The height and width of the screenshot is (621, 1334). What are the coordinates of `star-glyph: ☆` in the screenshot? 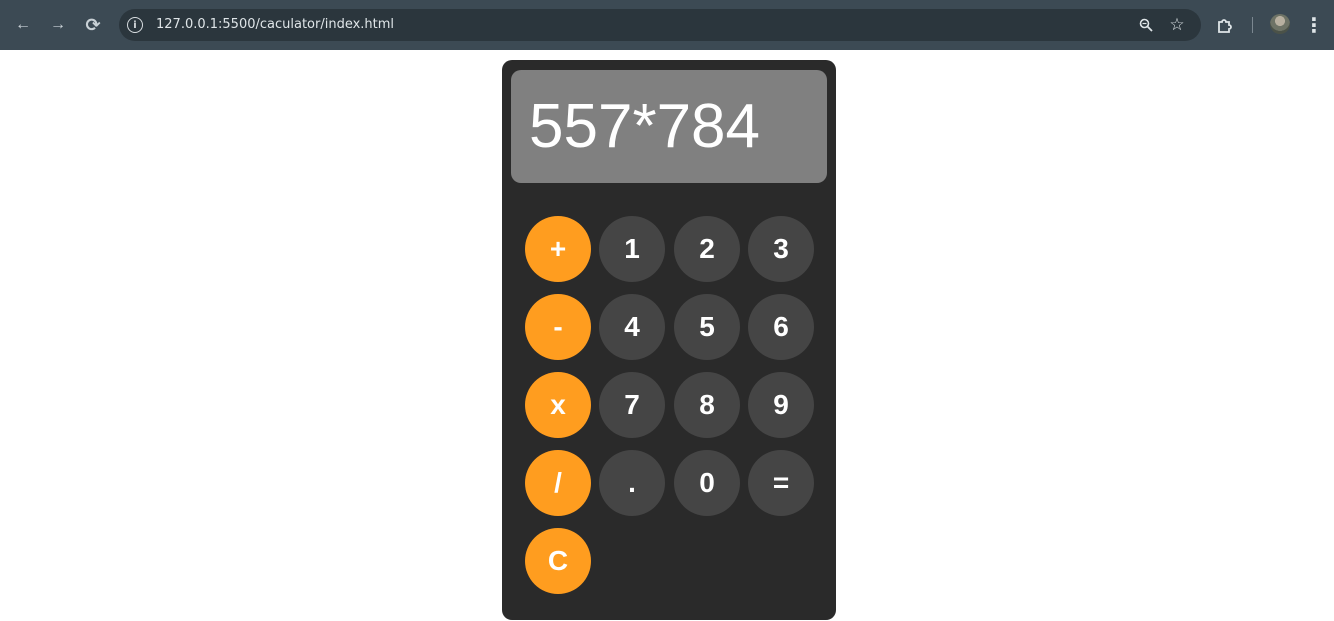 It's located at (1177, 24).